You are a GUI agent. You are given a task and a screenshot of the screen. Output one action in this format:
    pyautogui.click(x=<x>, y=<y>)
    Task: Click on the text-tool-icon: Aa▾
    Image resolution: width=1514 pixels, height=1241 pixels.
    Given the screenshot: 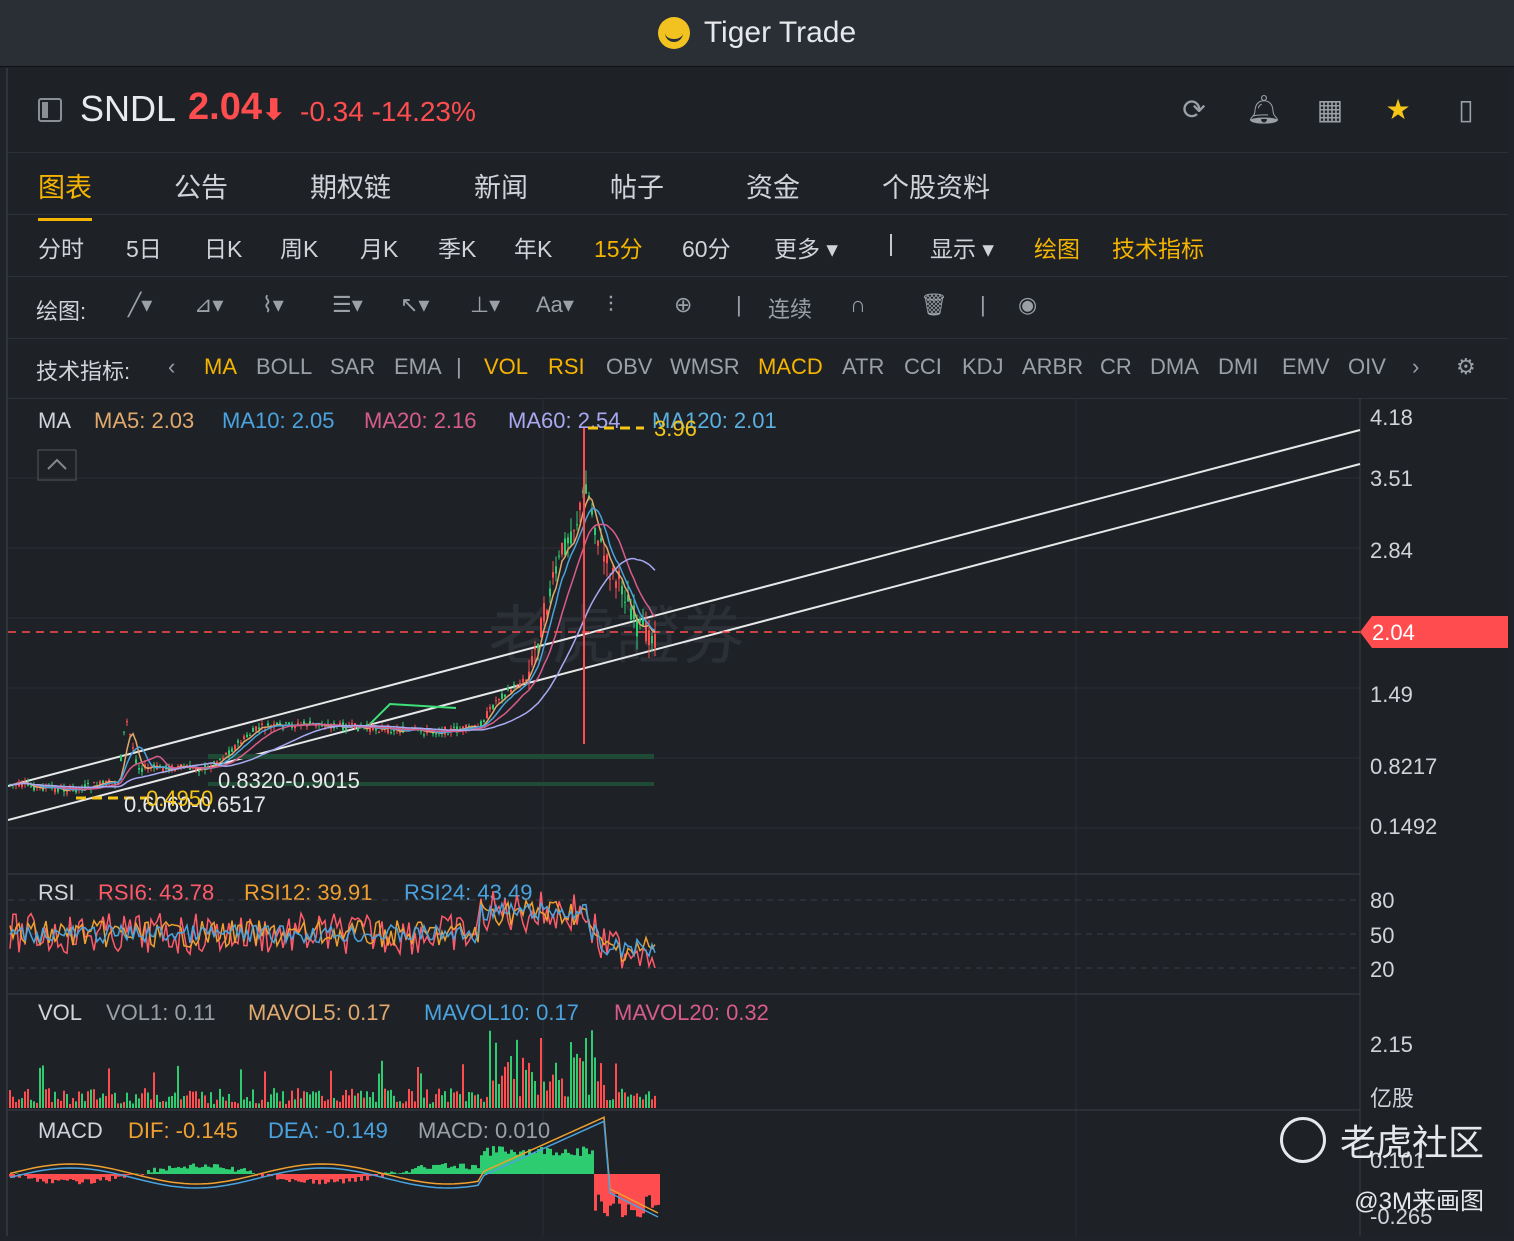 What is the action you would take?
    pyautogui.click(x=555, y=305)
    